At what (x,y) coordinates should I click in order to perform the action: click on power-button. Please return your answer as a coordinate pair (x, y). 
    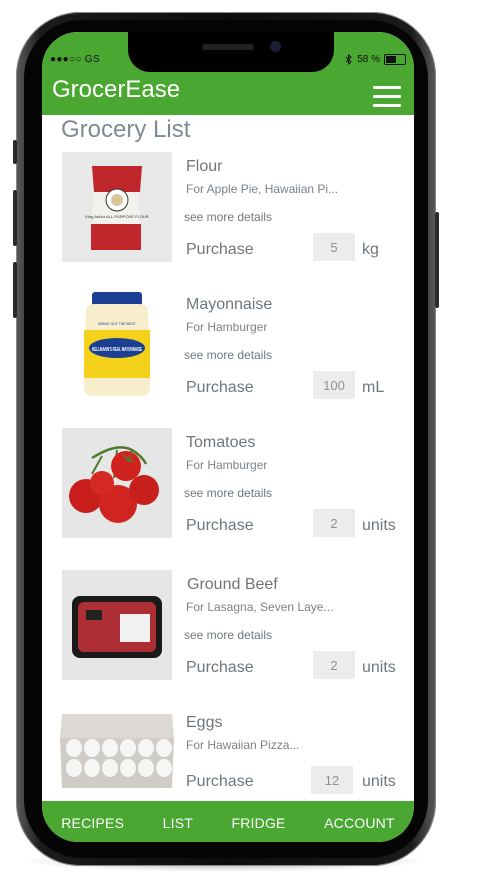
    Looking at the image, I should click on (437, 260).